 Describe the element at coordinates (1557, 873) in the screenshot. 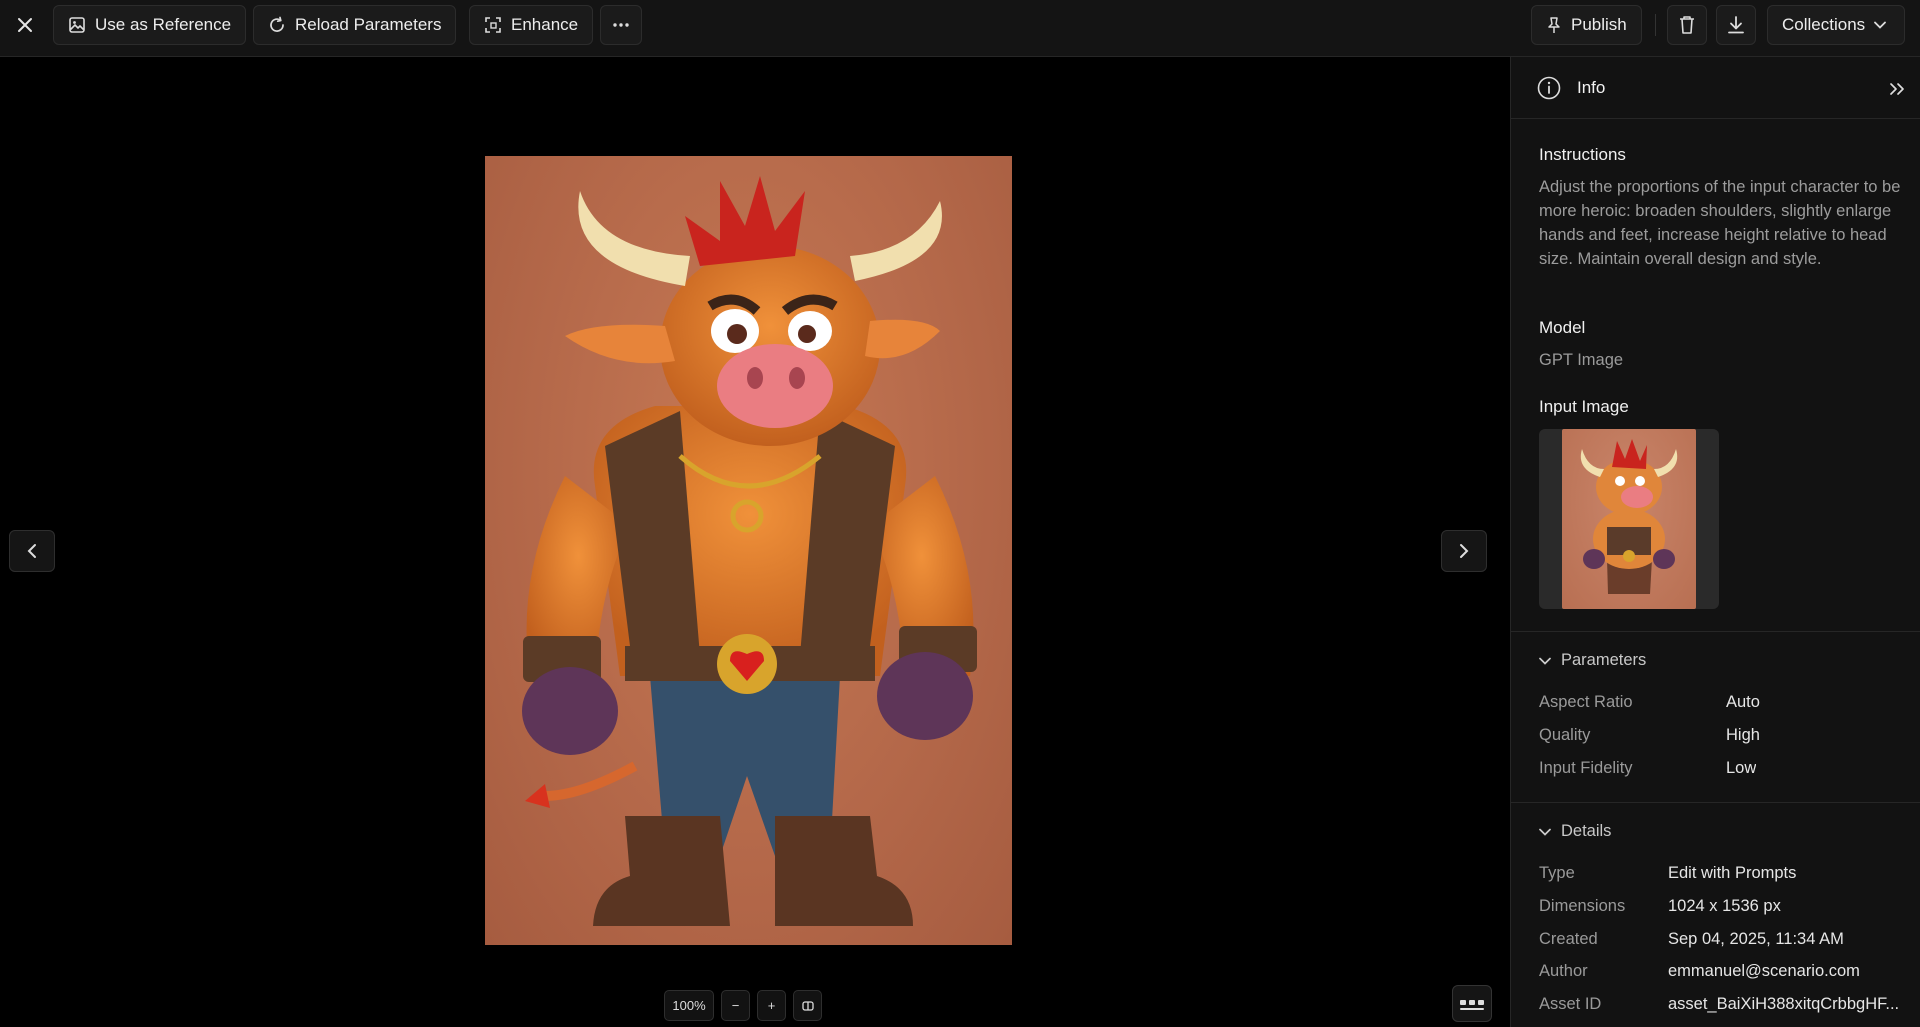

I see `detail-key: Type` at that location.